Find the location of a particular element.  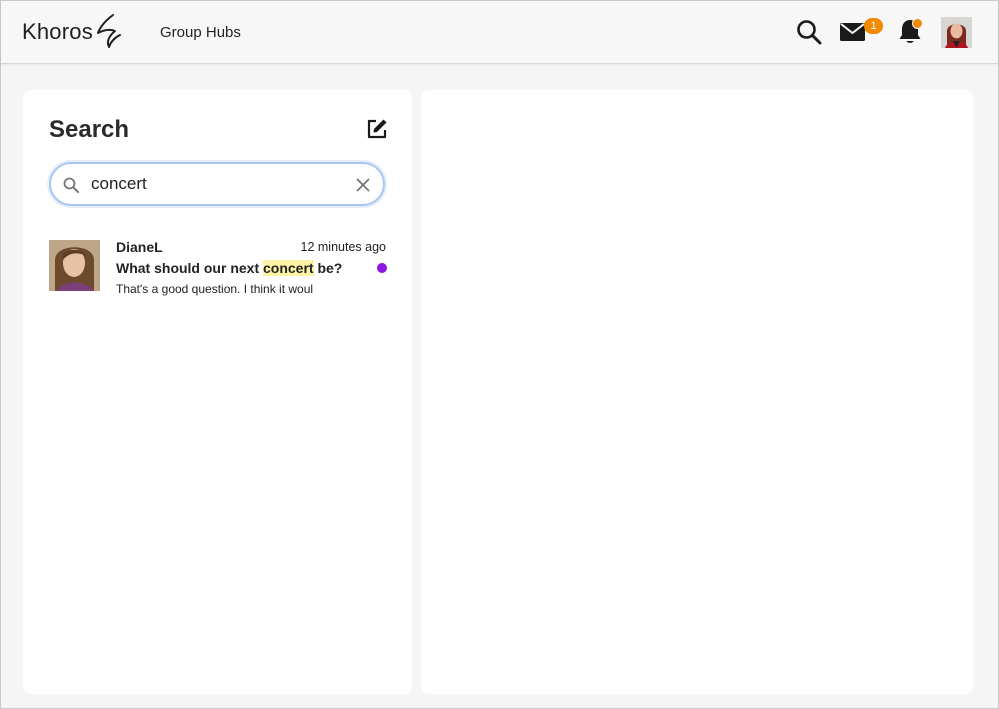

mail-unread-badge: 1 is located at coordinates (873, 26).